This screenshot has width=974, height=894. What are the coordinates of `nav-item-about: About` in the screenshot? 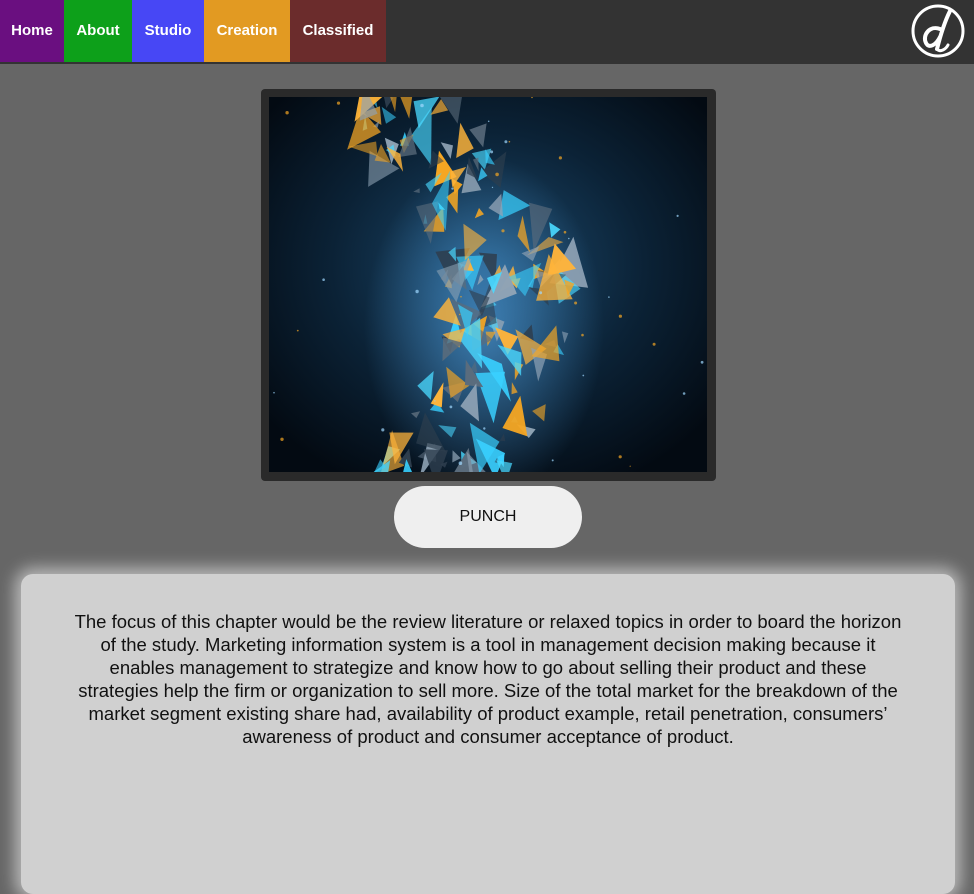 It's located at (98, 31).